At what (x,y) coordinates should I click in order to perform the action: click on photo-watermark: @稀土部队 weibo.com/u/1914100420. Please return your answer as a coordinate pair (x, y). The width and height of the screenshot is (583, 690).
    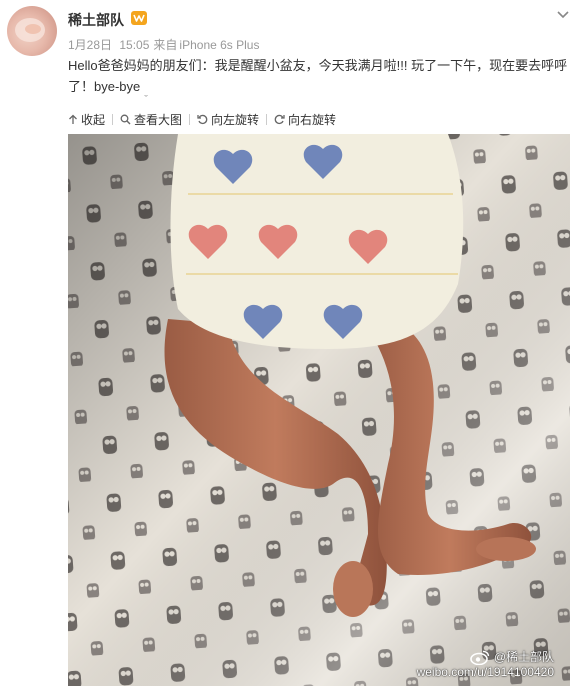
    Looking at the image, I should click on (485, 665).